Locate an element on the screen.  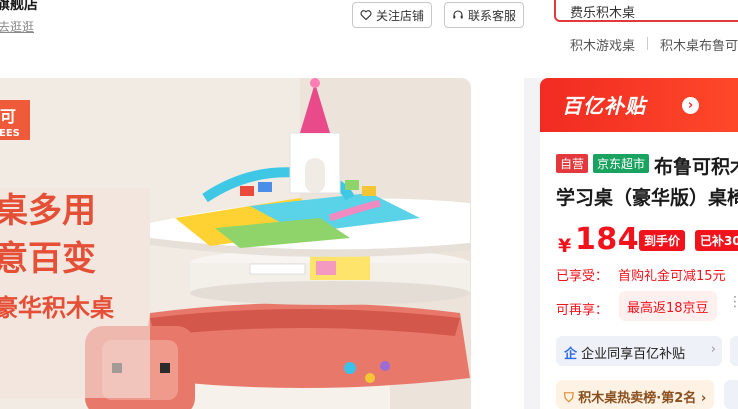
heart-icon is located at coordinates (366, 15).